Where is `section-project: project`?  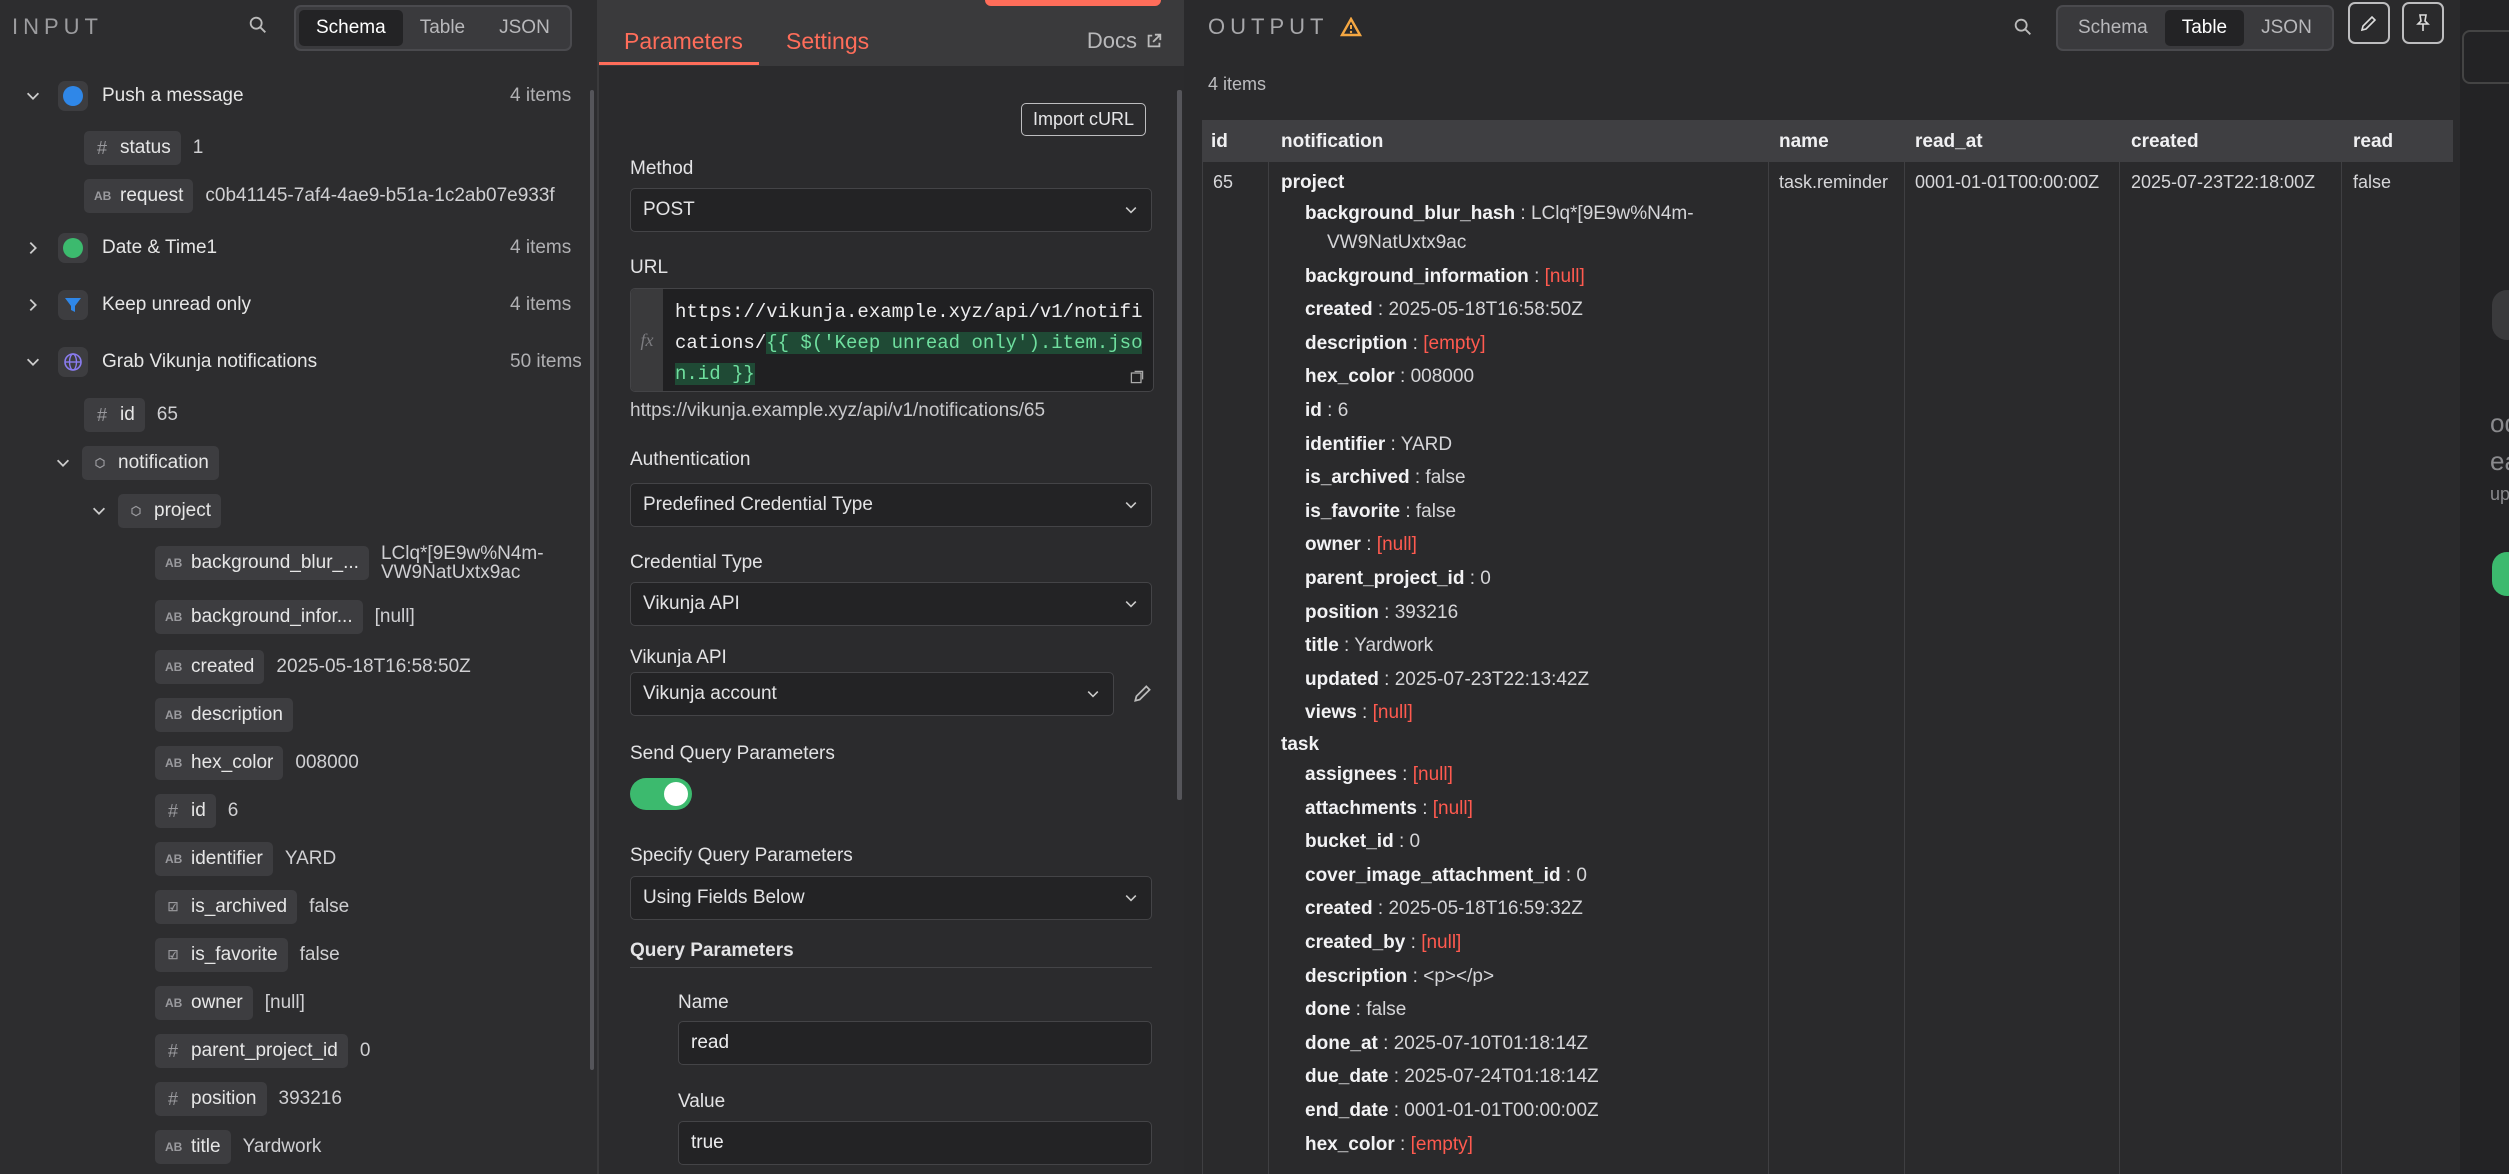 section-project: project is located at coordinates (1313, 182).